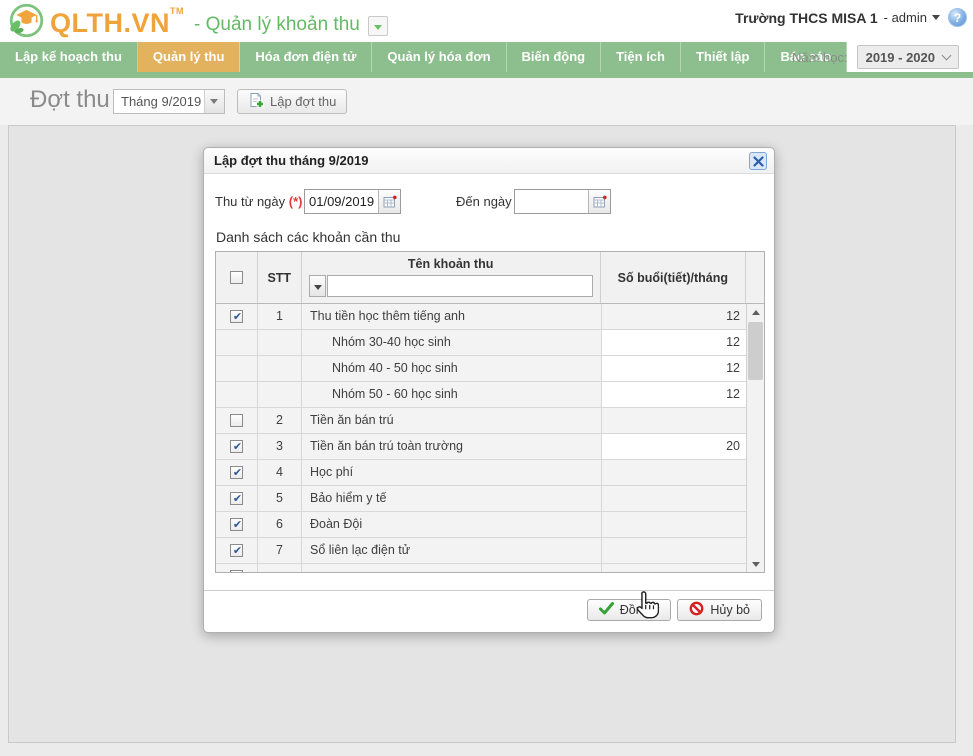 This screenshot has height=756, width=973. What do you see at coordinates (905, 17) in the screenshot?
I see `user-name: - admin` at bounding box center [905, 17].